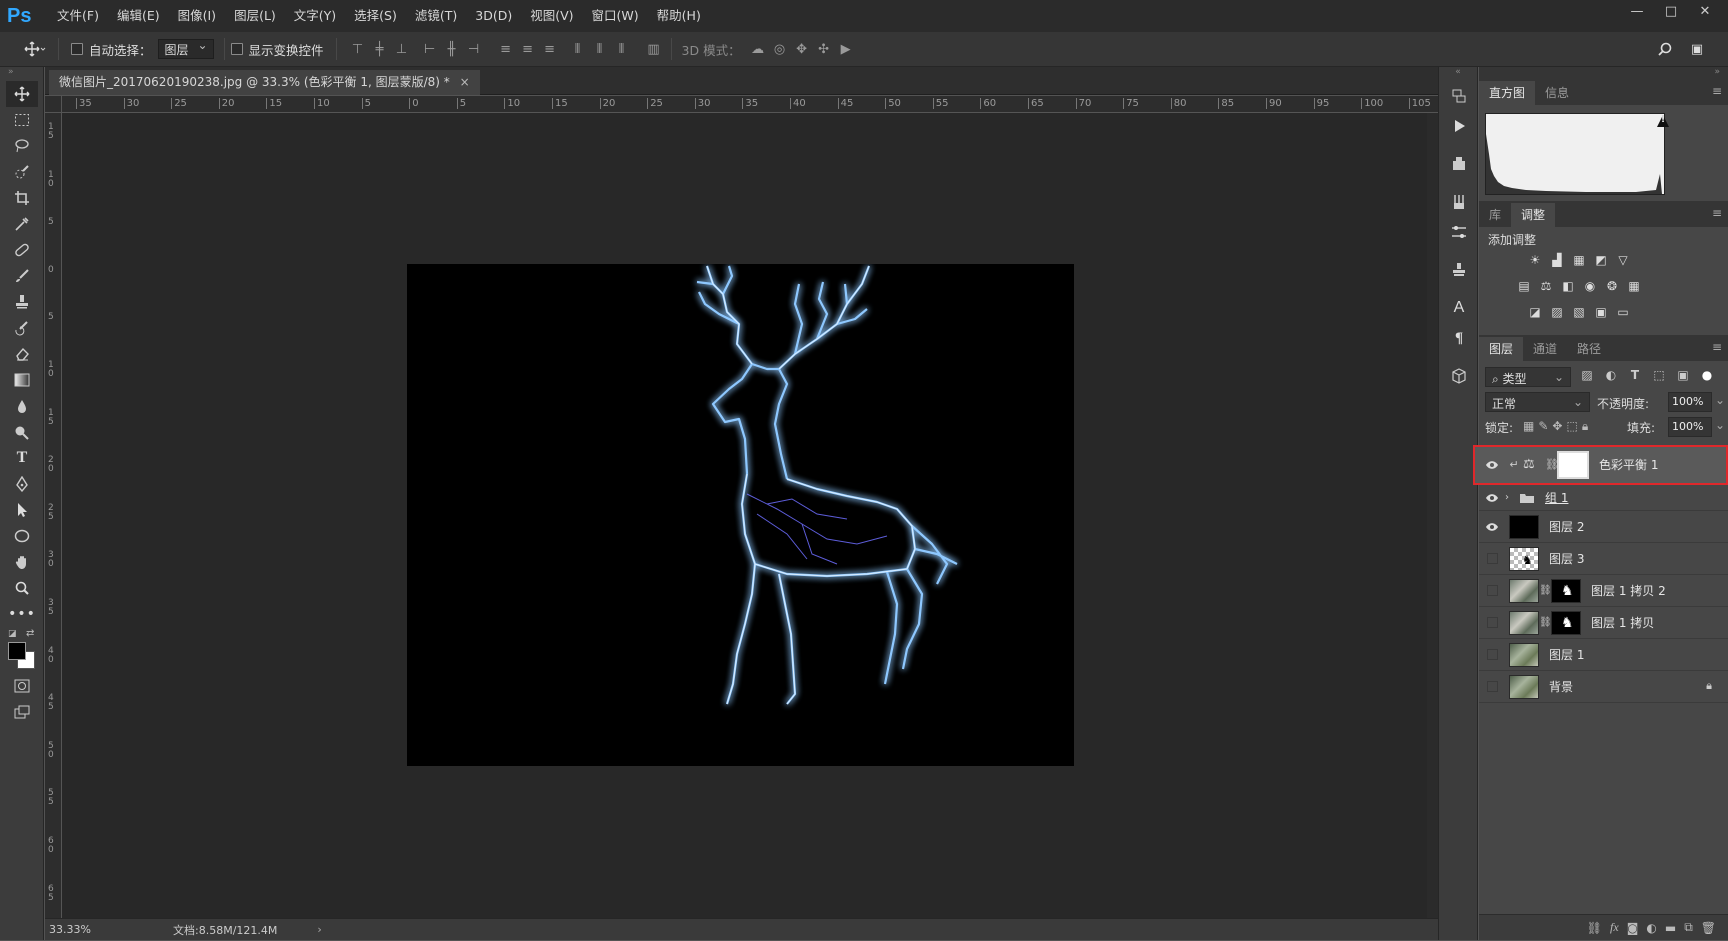  What do you see at coordinates (1546, 286) in the screenshot?
I see `color-balance-icon: ⚖` at bounding box center [1546, 286].